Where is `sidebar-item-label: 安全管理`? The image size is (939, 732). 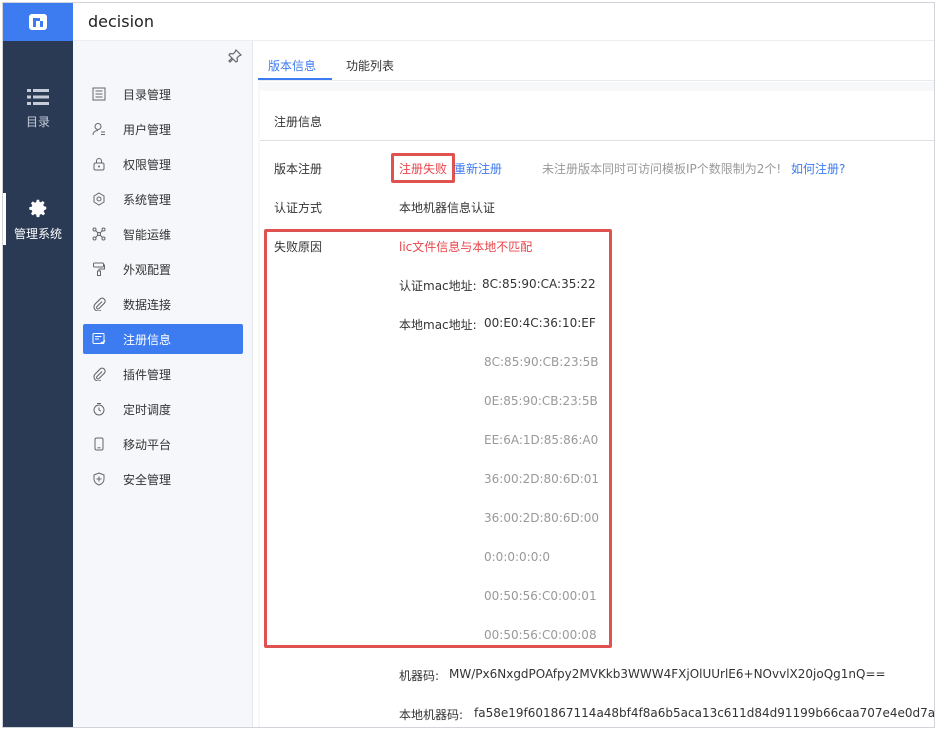 sidebar-item-label: 安全管理 is located at coordinates (147, 479).